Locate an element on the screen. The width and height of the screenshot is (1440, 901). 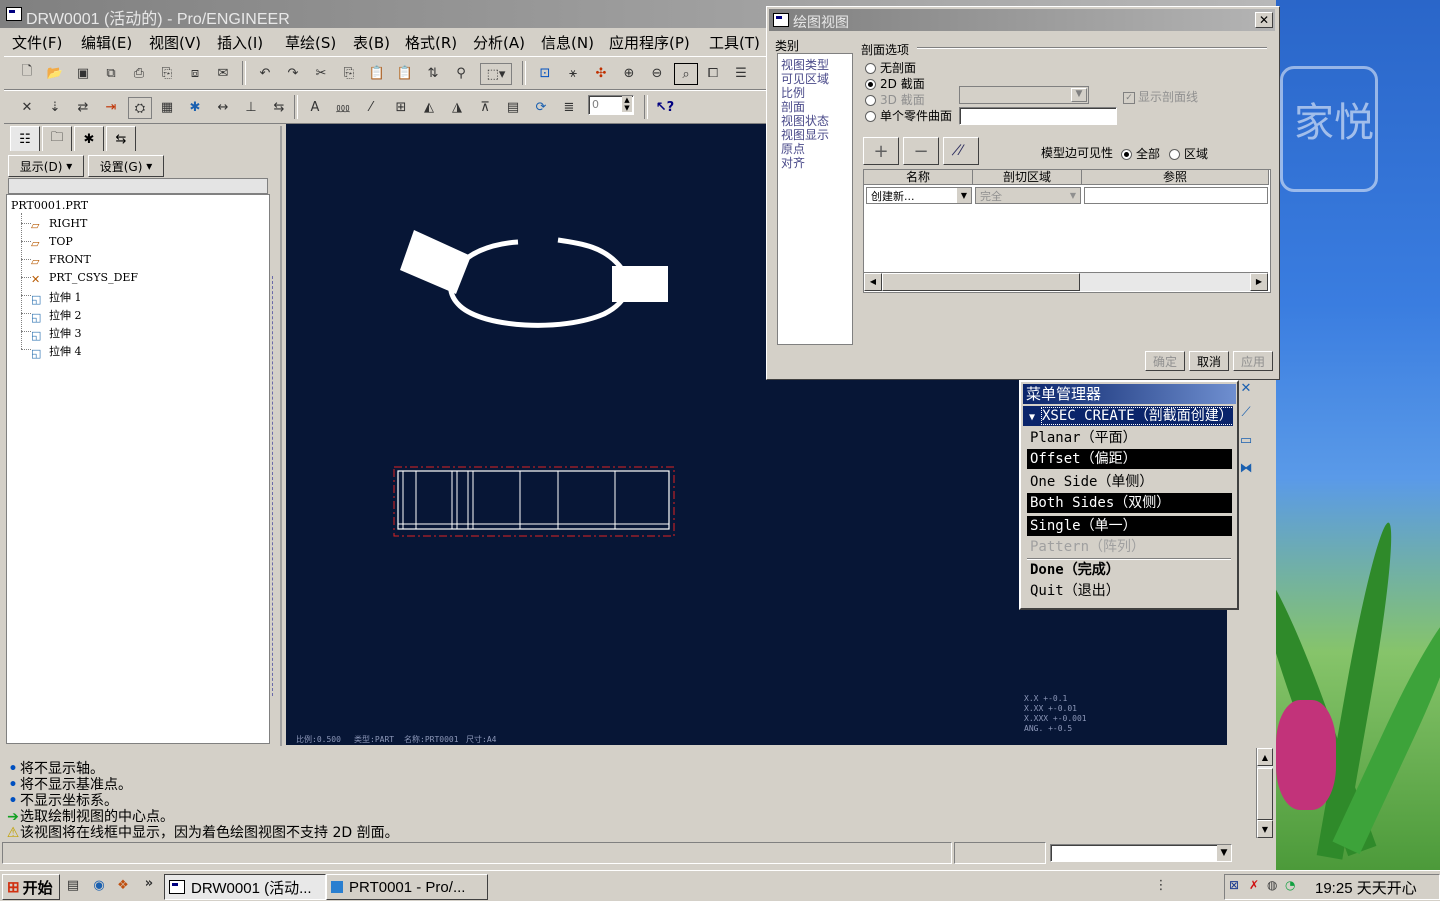
save-copy-icon: ⧉ is located at coordinates (111, 73).